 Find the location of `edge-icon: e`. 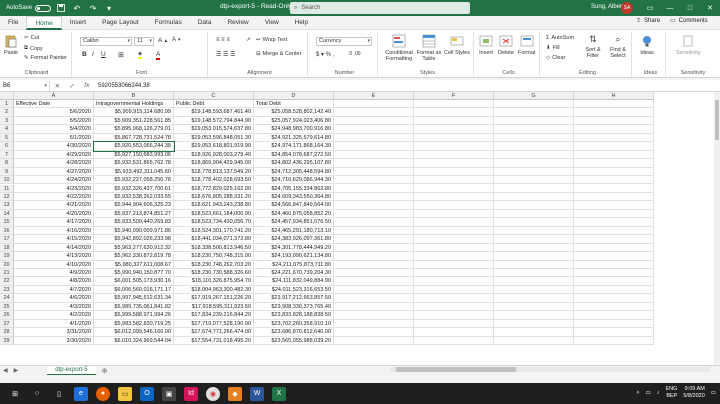

edge-icon: e is located at coordinates (81, 393).